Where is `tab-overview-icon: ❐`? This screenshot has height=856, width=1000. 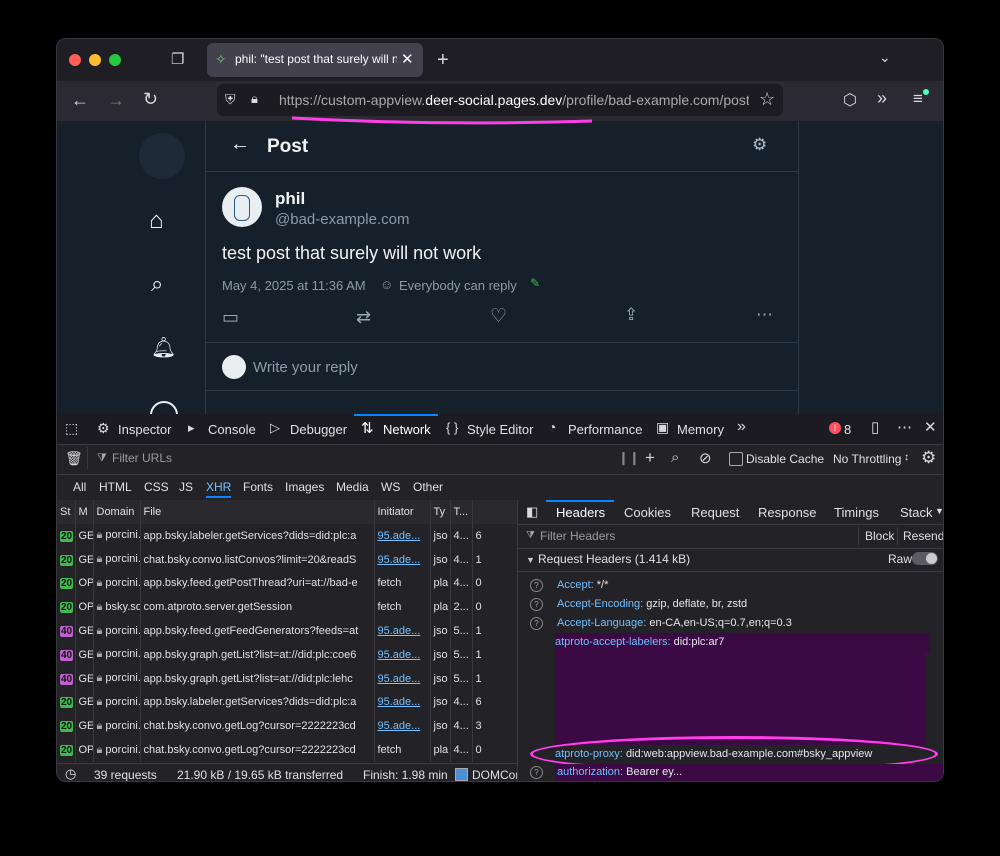 tab-overview-icon: ❐ is located at coordinates (177, 59).